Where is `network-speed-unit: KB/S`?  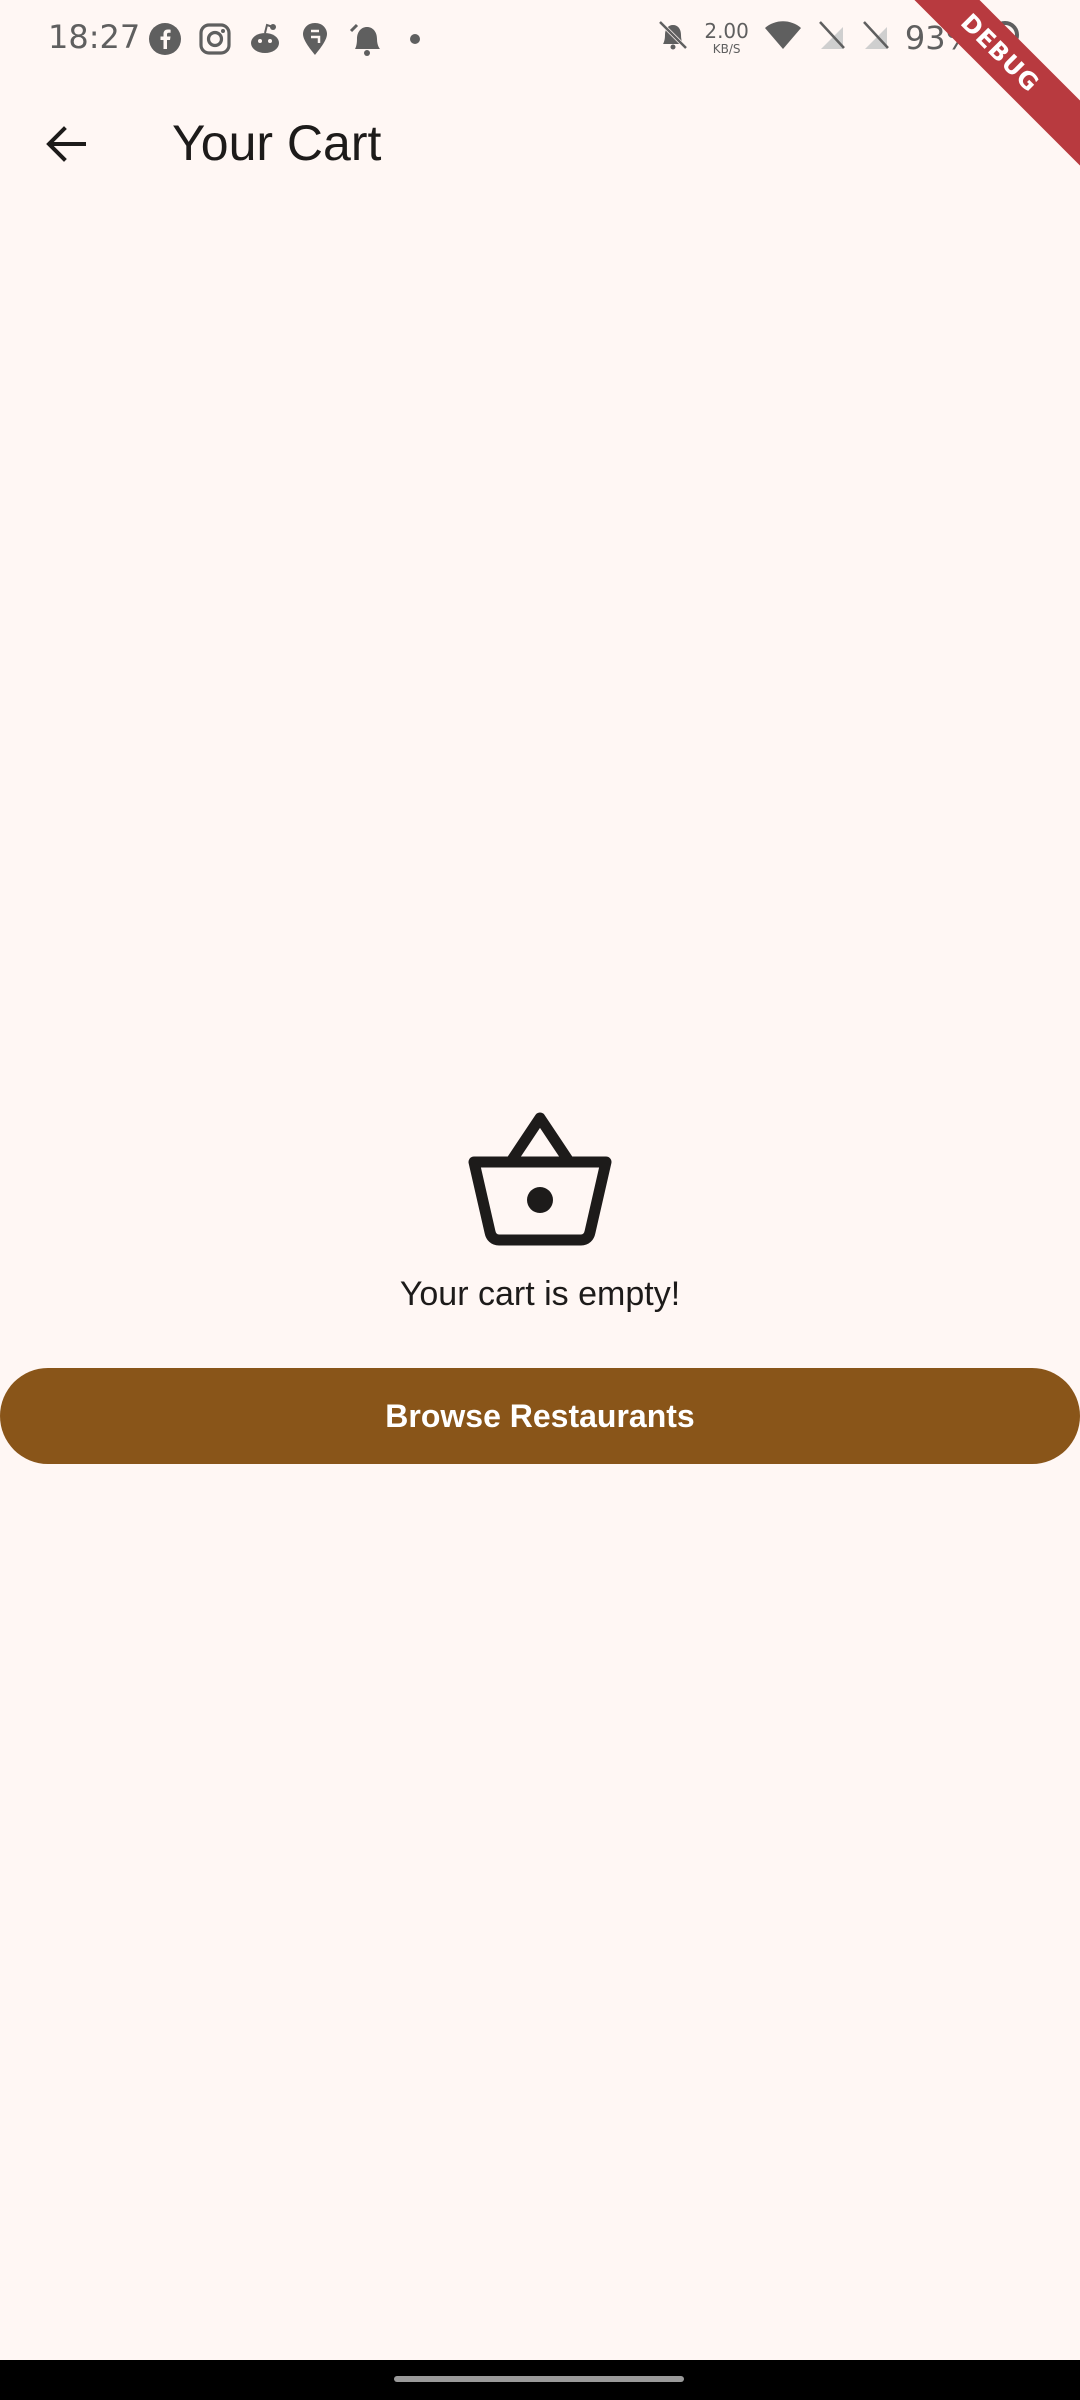
network-speed-unit: KB/S is located at coordinates (726, 48).